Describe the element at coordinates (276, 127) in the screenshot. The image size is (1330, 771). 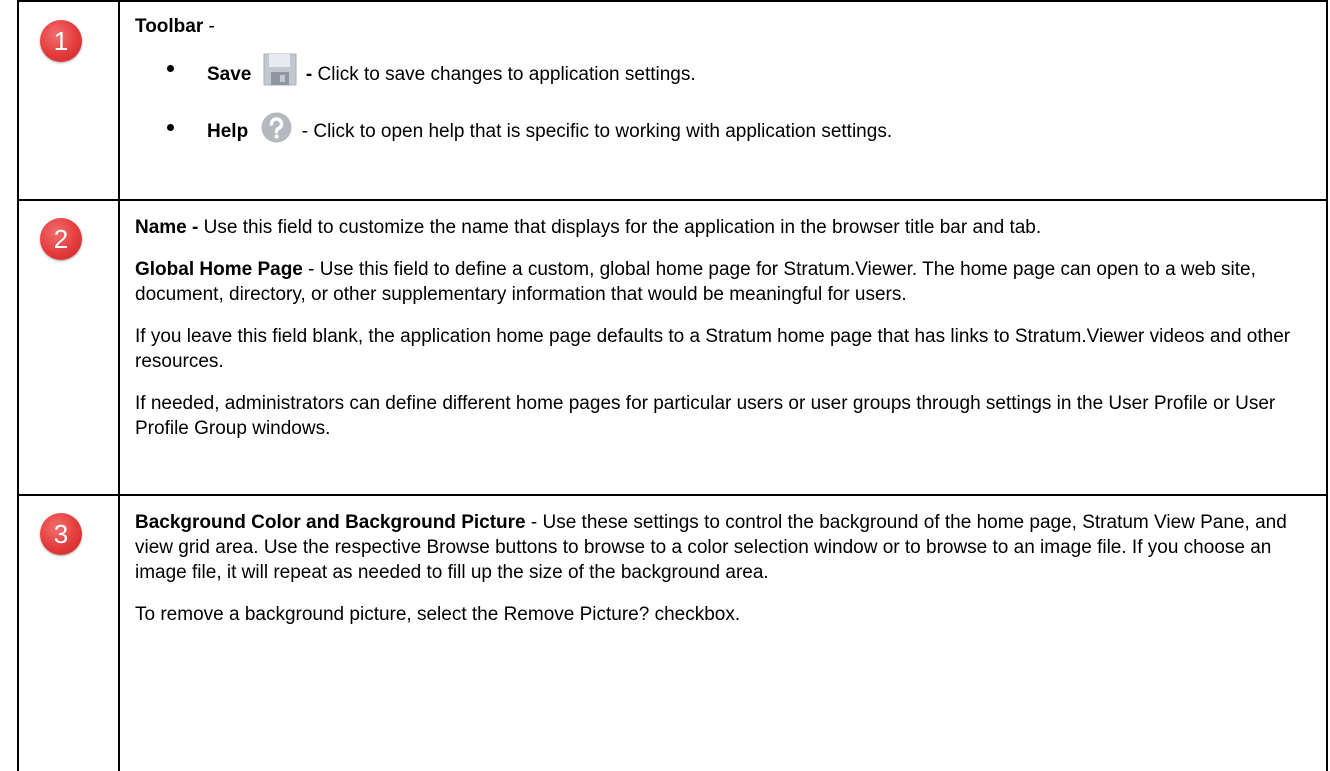
I see `help-icon` at that location.